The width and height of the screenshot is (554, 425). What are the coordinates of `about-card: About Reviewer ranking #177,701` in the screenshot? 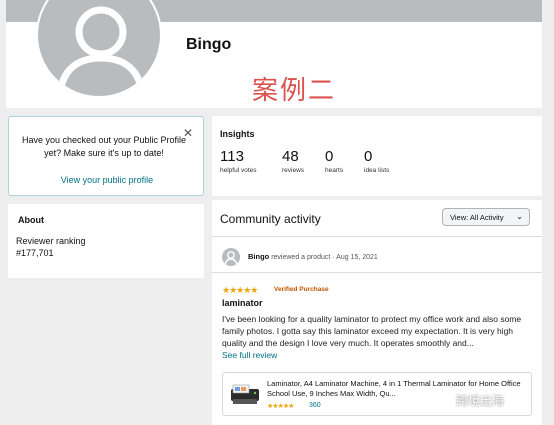 It's located at (106, 241).